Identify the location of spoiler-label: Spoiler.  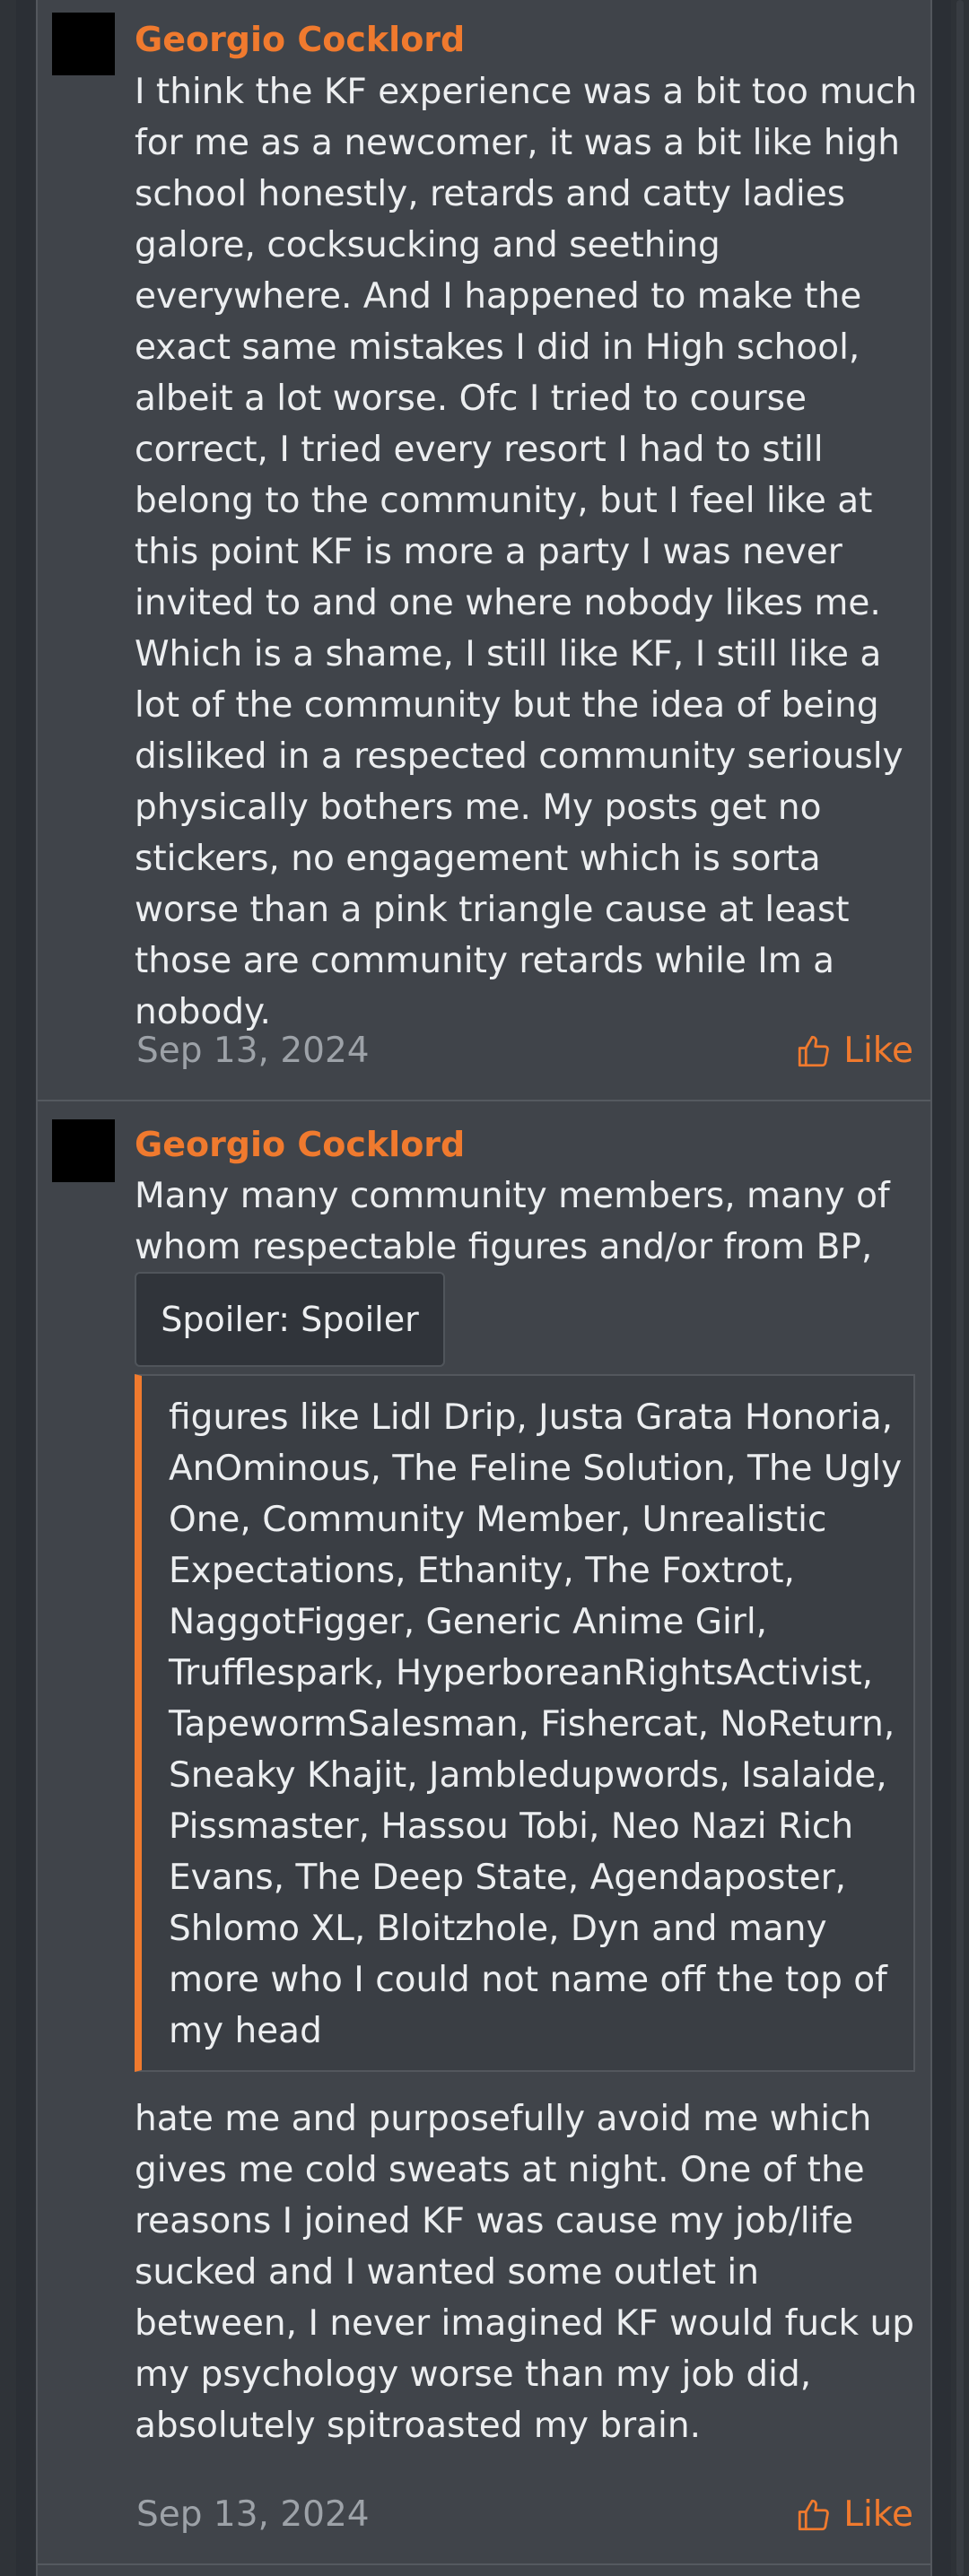
(290, 1319).